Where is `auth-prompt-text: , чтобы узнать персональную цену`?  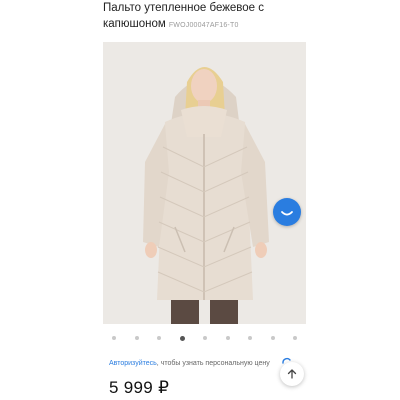 auth-prompt-text: , чтобы узнать персональную цену is located at coordinates (213, 363).